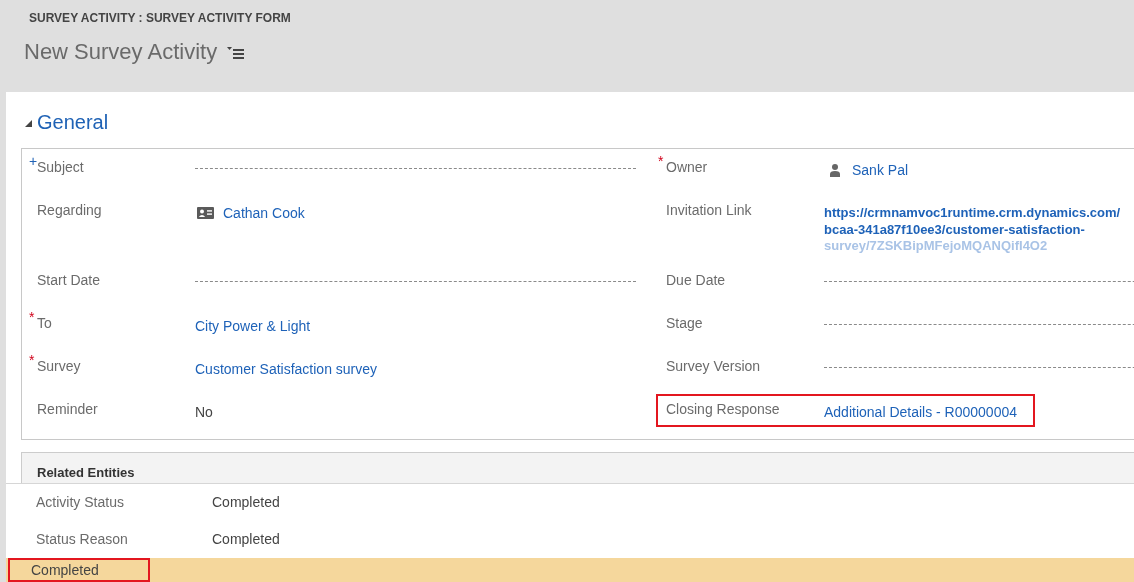 This screenshot has height=582, width=1134. What do you see at coordinates (73, 122) in the screenshot?
I see `section-title: General` at bounding box center [73, 122].